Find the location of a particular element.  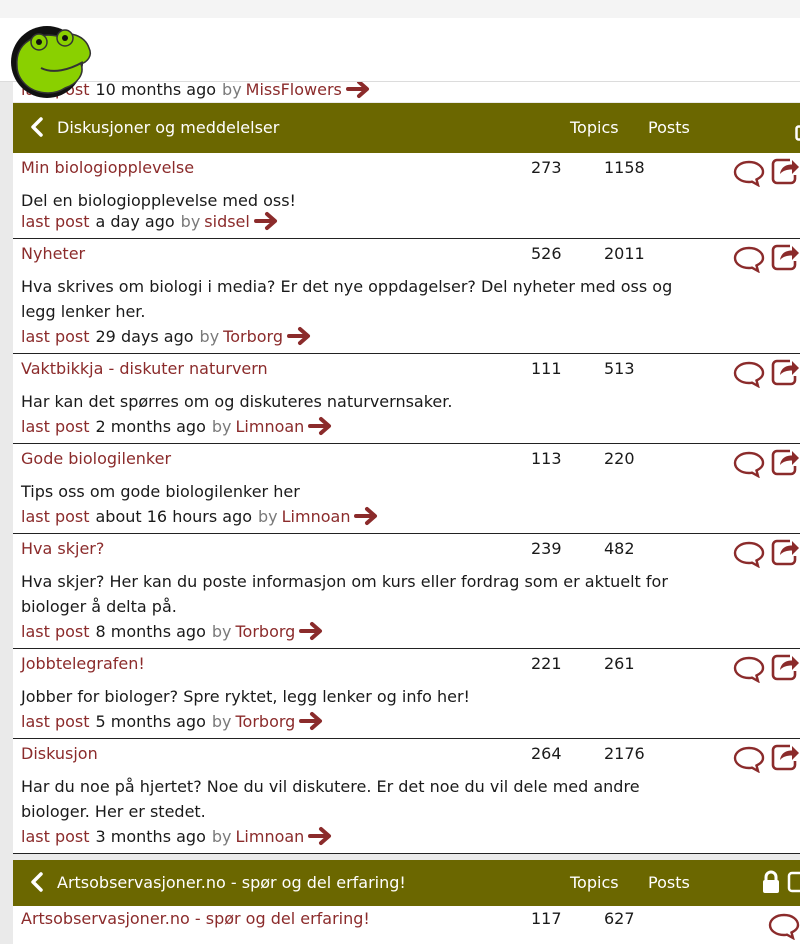

topics-count: 239 is located at coordinates (546, 548).